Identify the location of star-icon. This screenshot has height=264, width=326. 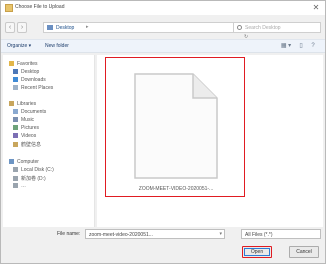
(11, 63).